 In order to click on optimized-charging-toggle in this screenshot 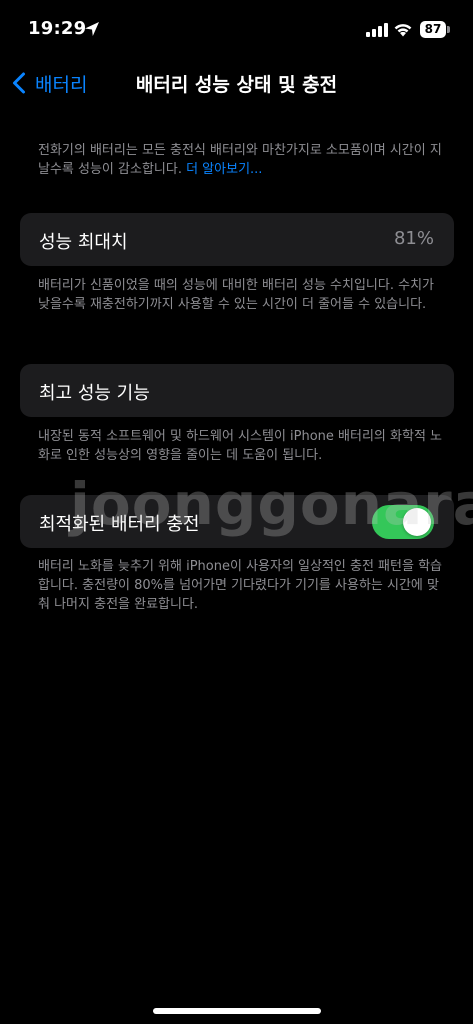, I will do `click(403, 522)`.